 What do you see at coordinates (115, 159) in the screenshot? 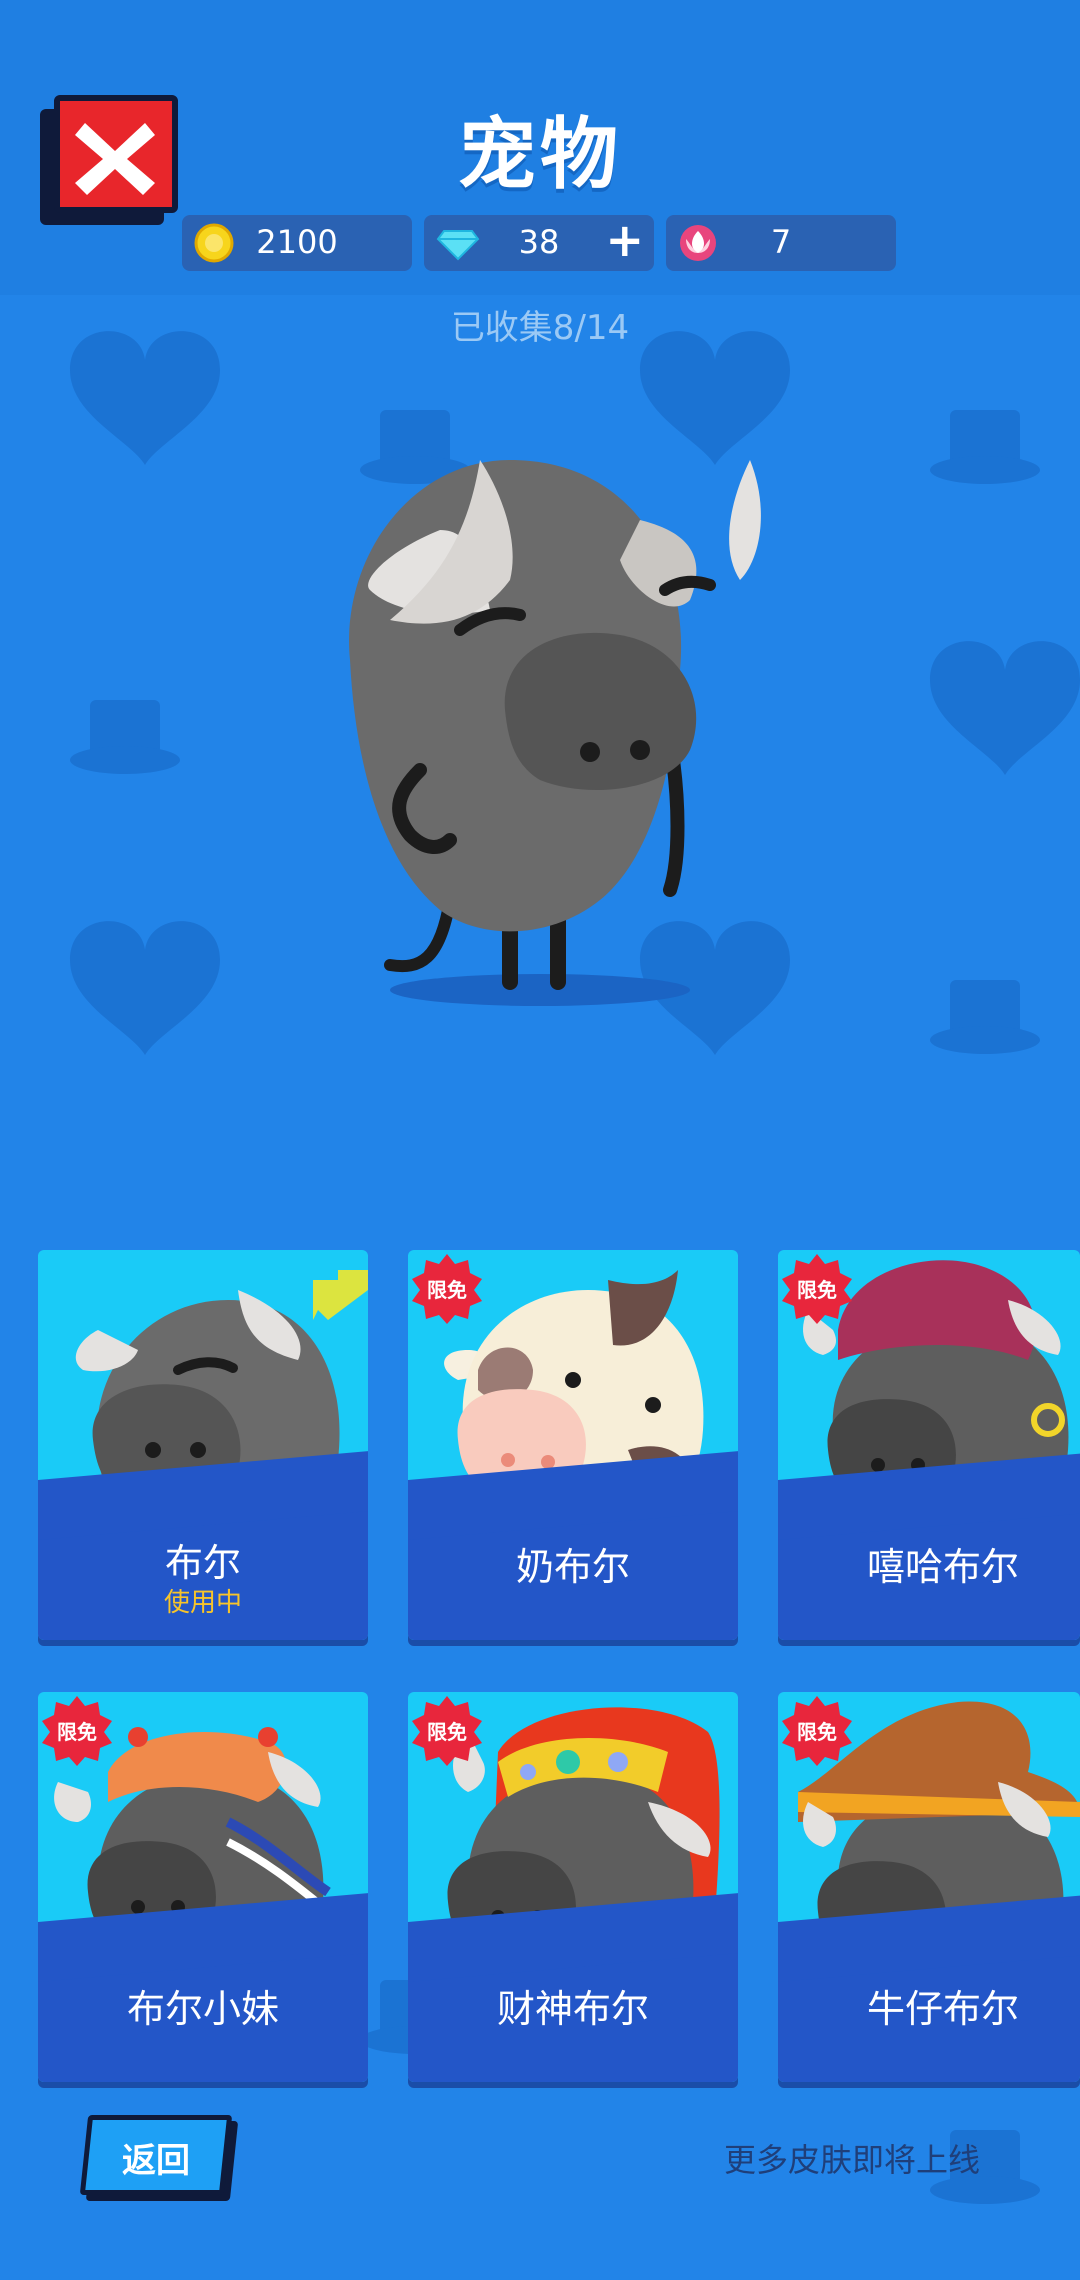
I see `close-x-icon` at bounding box center [115, 159].